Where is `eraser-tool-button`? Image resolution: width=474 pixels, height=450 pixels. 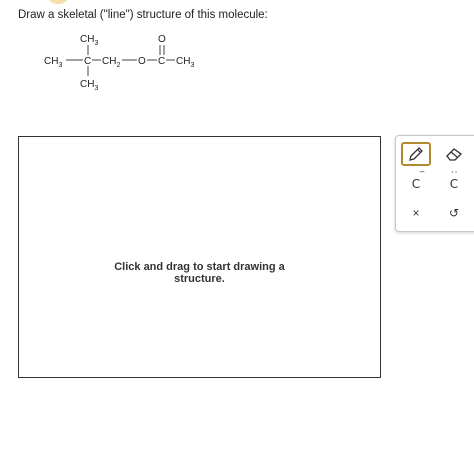 eraser-tool-button is located at coordinates (454, 154).